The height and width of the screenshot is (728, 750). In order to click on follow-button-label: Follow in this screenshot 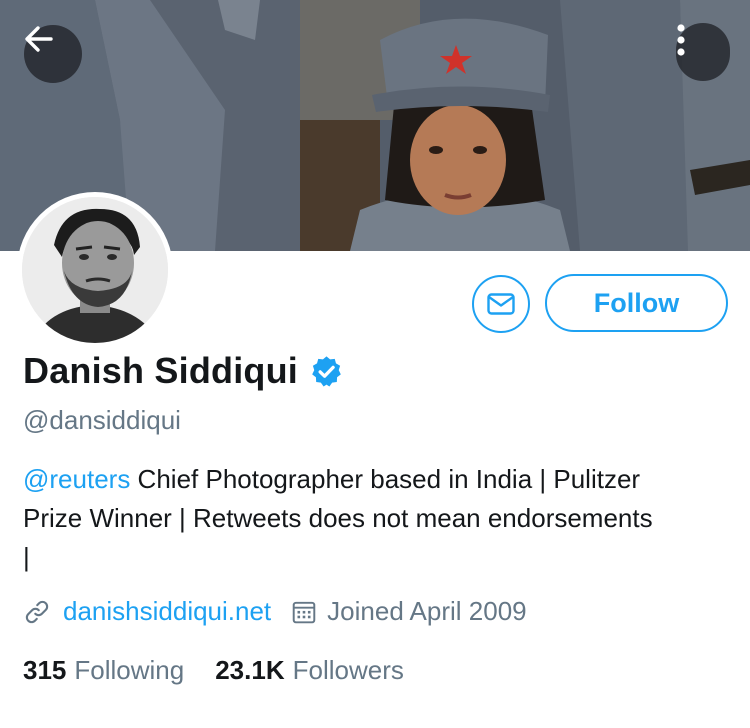, I will do `click(636, 302)`.